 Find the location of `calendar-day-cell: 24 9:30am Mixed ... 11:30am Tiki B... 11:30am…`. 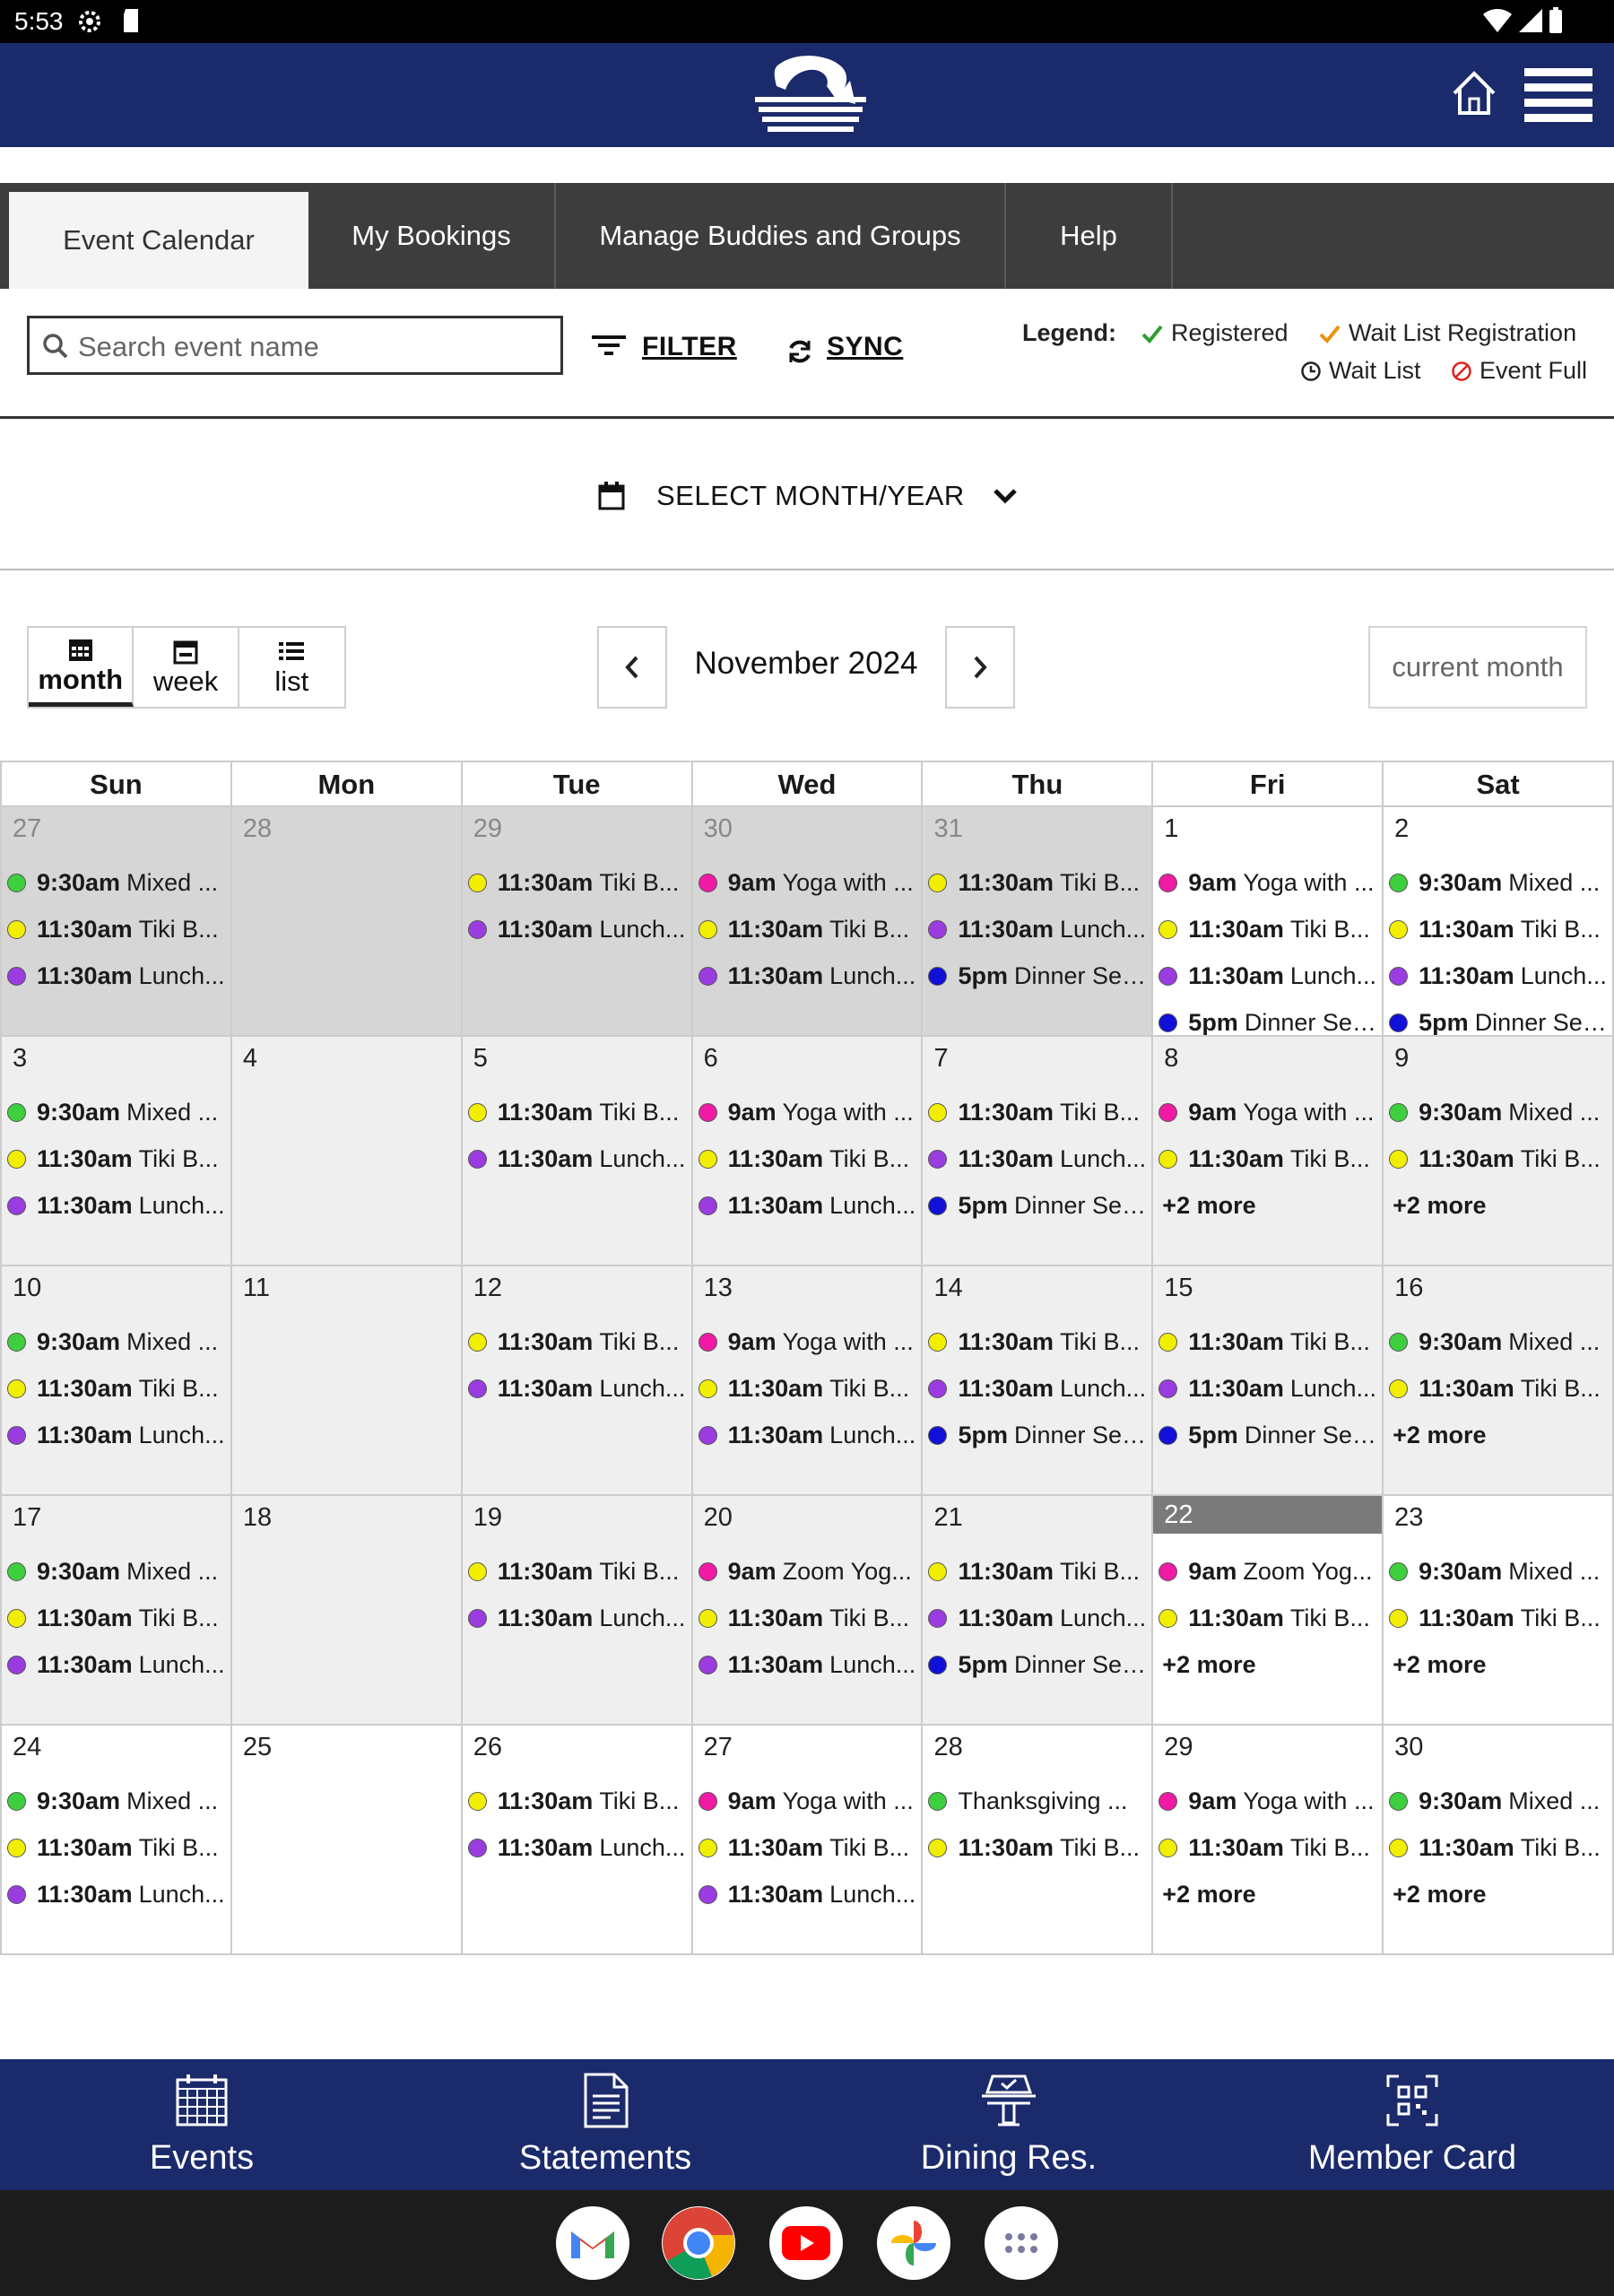

calendar-day-cell: 24 9:30am Mixed ... 11:30am Tiki B... 11:30am… is located at coordinates (116, 1839).